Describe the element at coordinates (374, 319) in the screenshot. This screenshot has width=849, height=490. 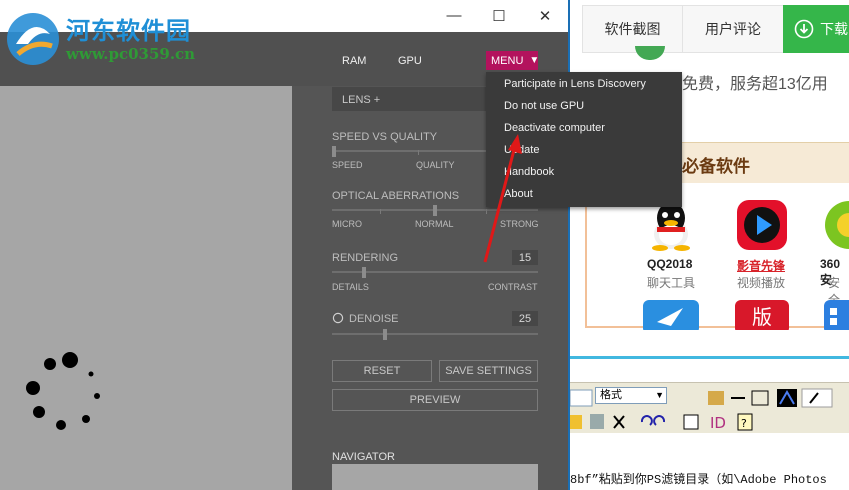
I see `denoise-title: DENOISE` at that location.